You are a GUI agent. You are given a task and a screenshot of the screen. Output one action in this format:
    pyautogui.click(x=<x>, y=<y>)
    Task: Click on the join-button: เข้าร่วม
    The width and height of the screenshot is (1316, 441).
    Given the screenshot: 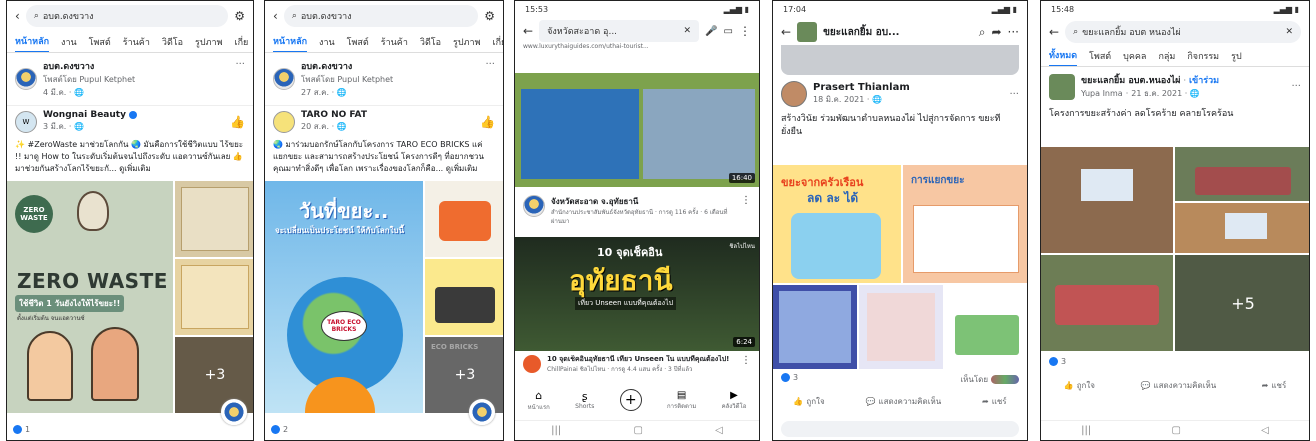 What is the action you would take?
    pyautogui.click(x=1204, y=80)
    